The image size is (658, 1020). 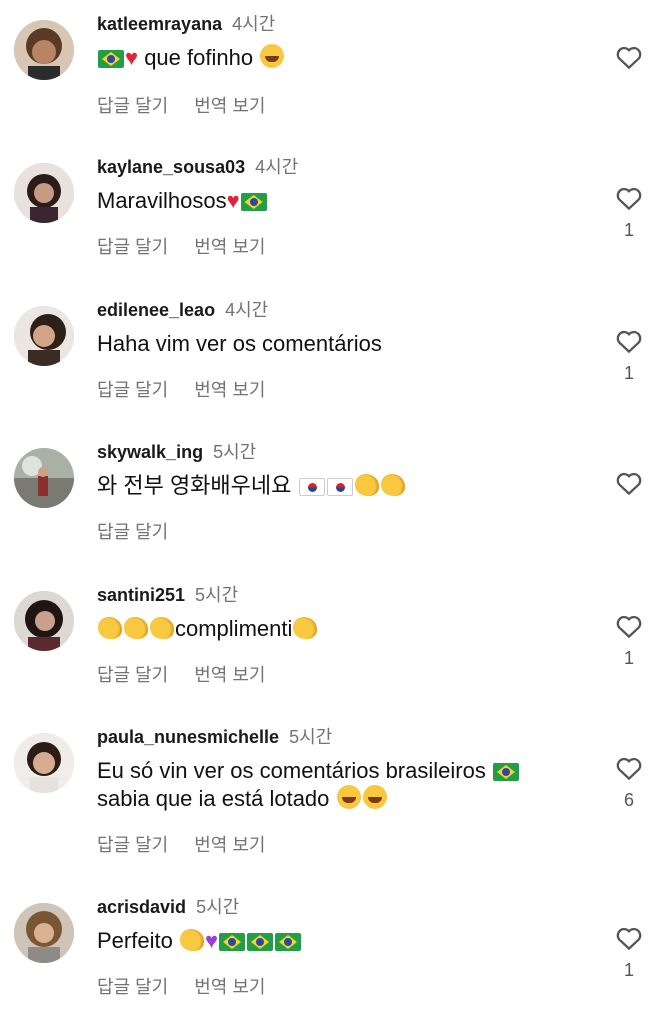 I want to click on comment-text: complimenti, so click(x=207, y=629).